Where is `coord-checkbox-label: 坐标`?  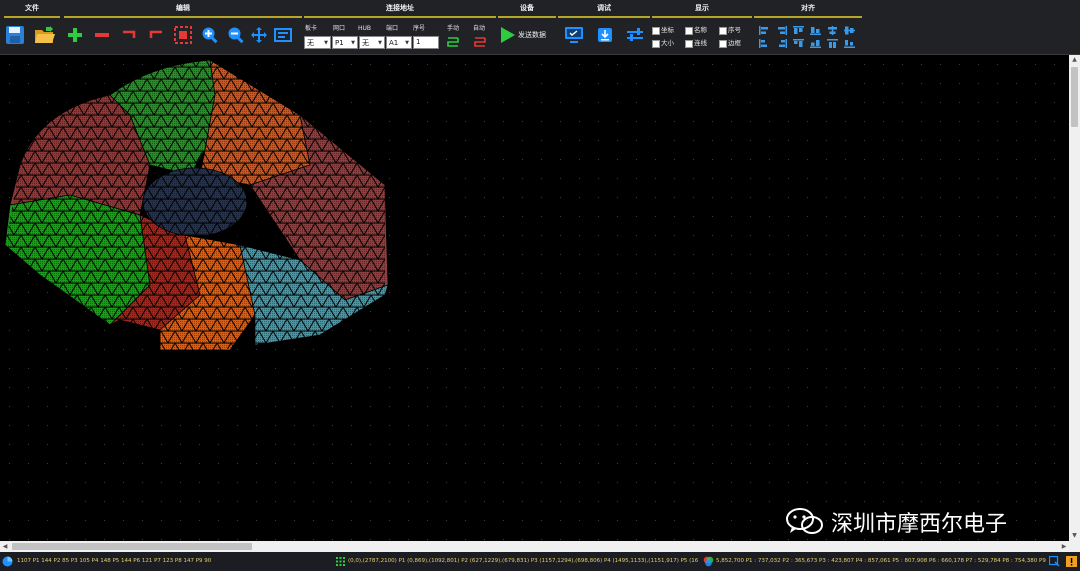
coord-checkbox-label: 坐标 is located at coordinates (667, 30).